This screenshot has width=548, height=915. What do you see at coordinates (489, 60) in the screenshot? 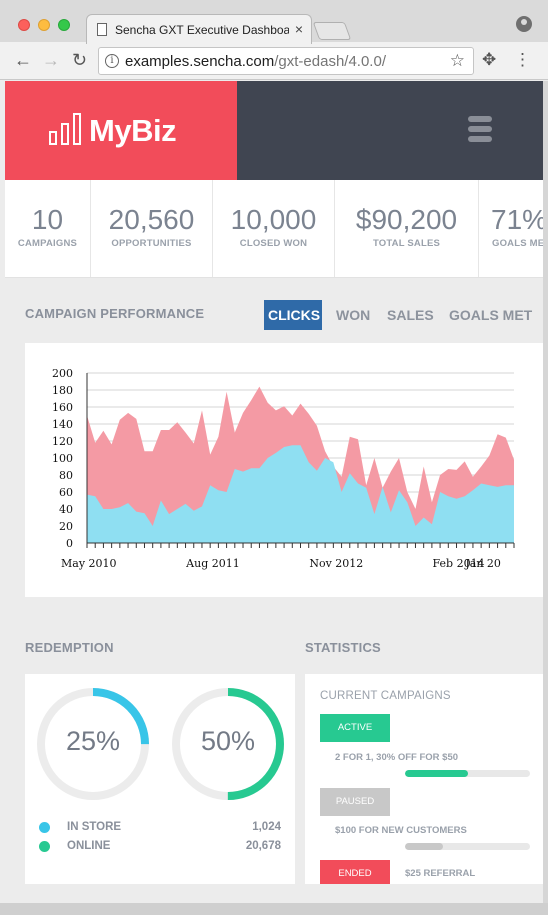
I see `extension-icon: ✥` at bounding box center [489, 60].